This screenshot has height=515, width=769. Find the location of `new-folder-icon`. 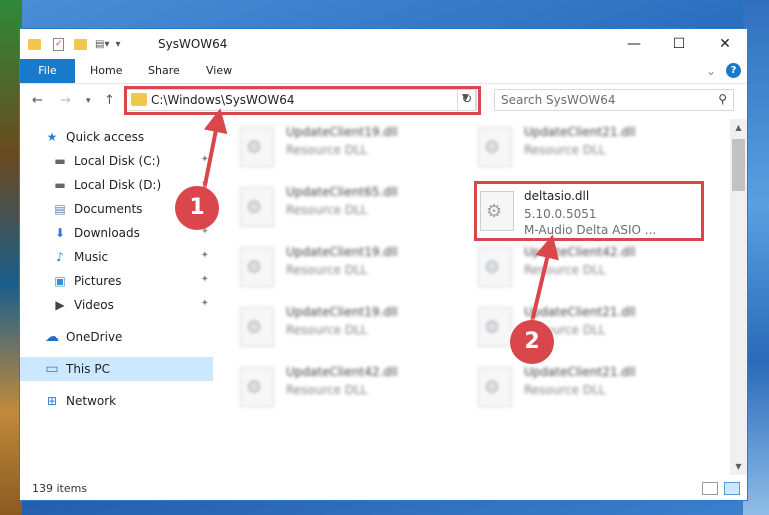

new-folder-icon is located at coordinates (80, 44).